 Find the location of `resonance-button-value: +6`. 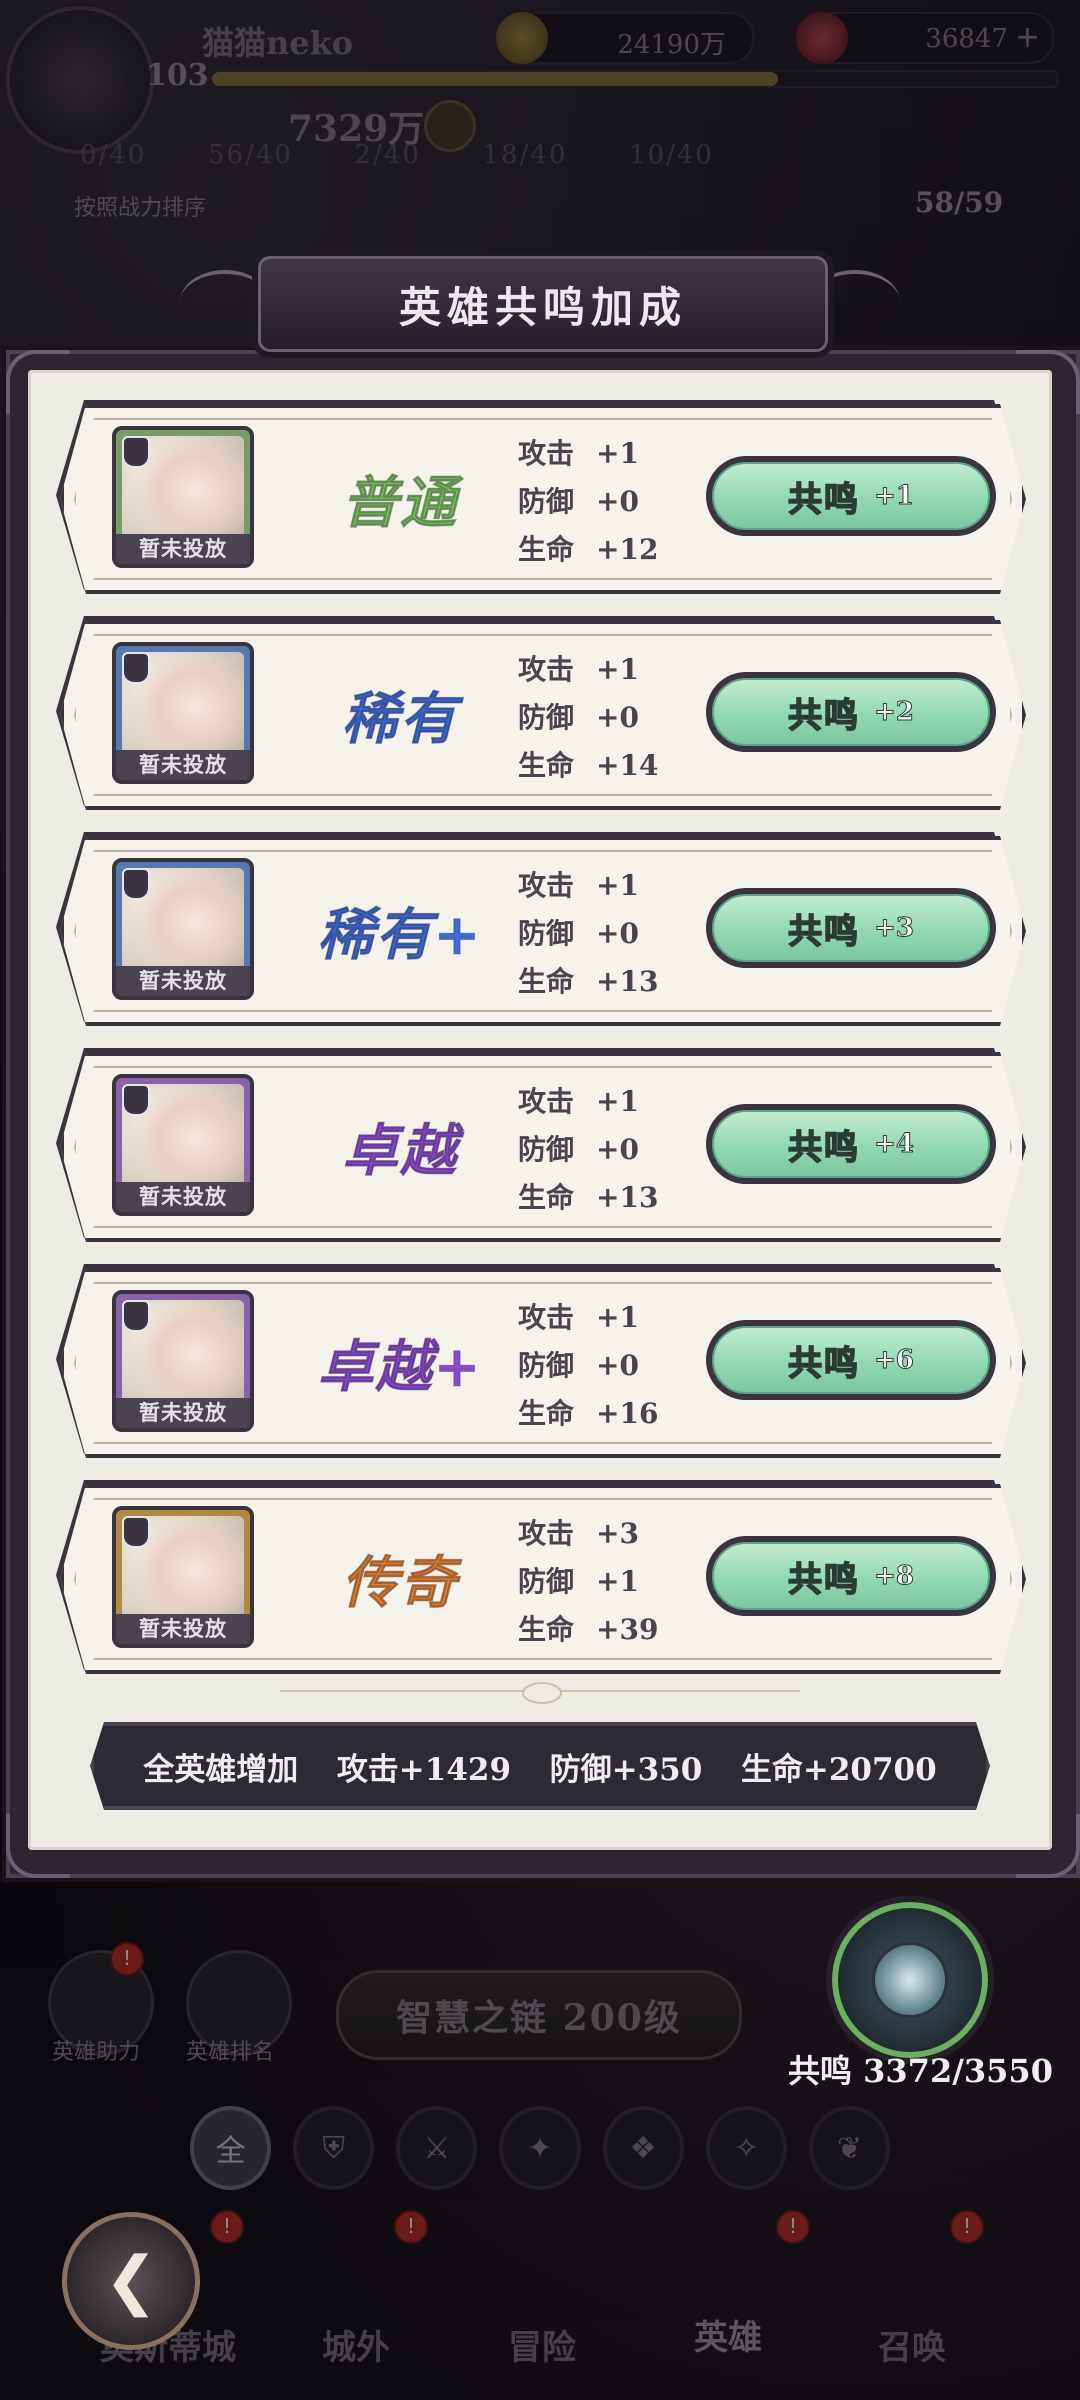

resonance-button-value: +6 is located at coordinates (894, 1360).